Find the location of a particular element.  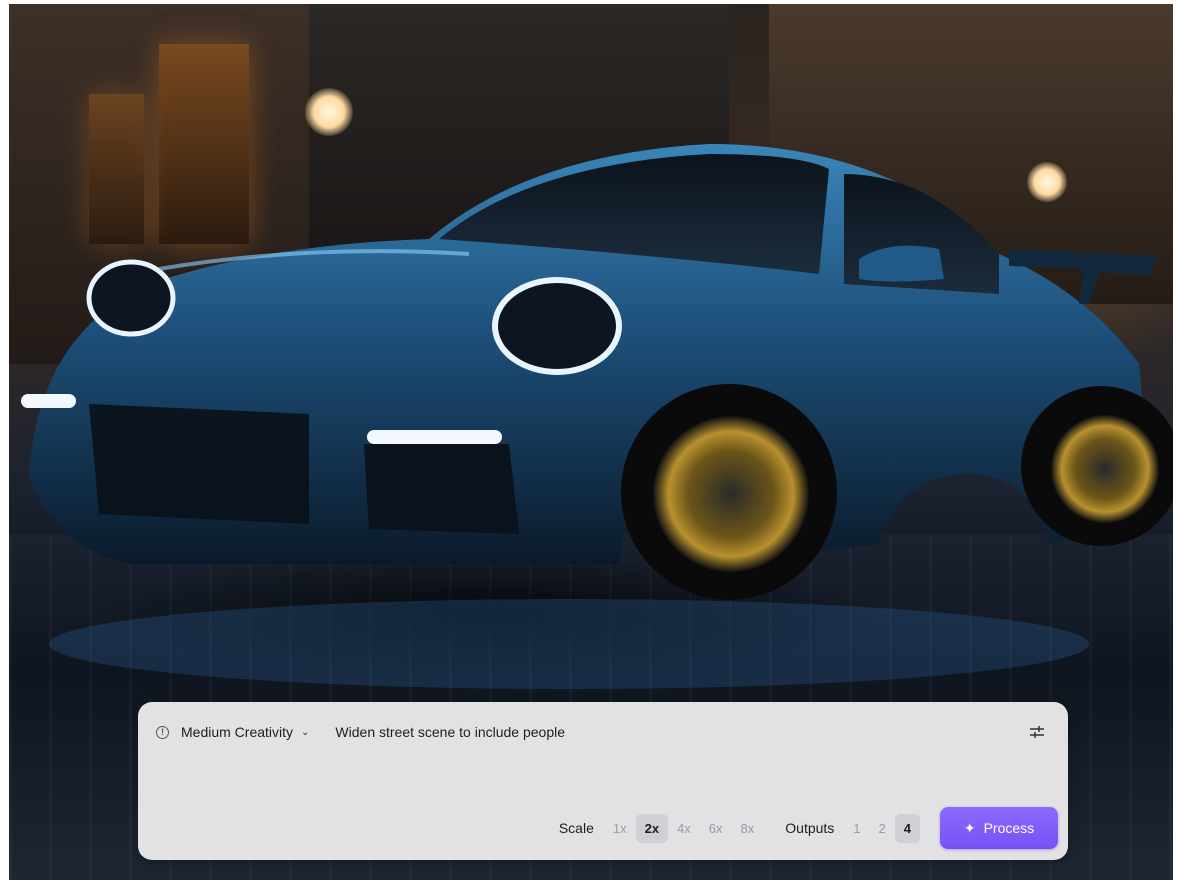

prompt-input: Widen street scene to include people is located at coordinates (450, 732).